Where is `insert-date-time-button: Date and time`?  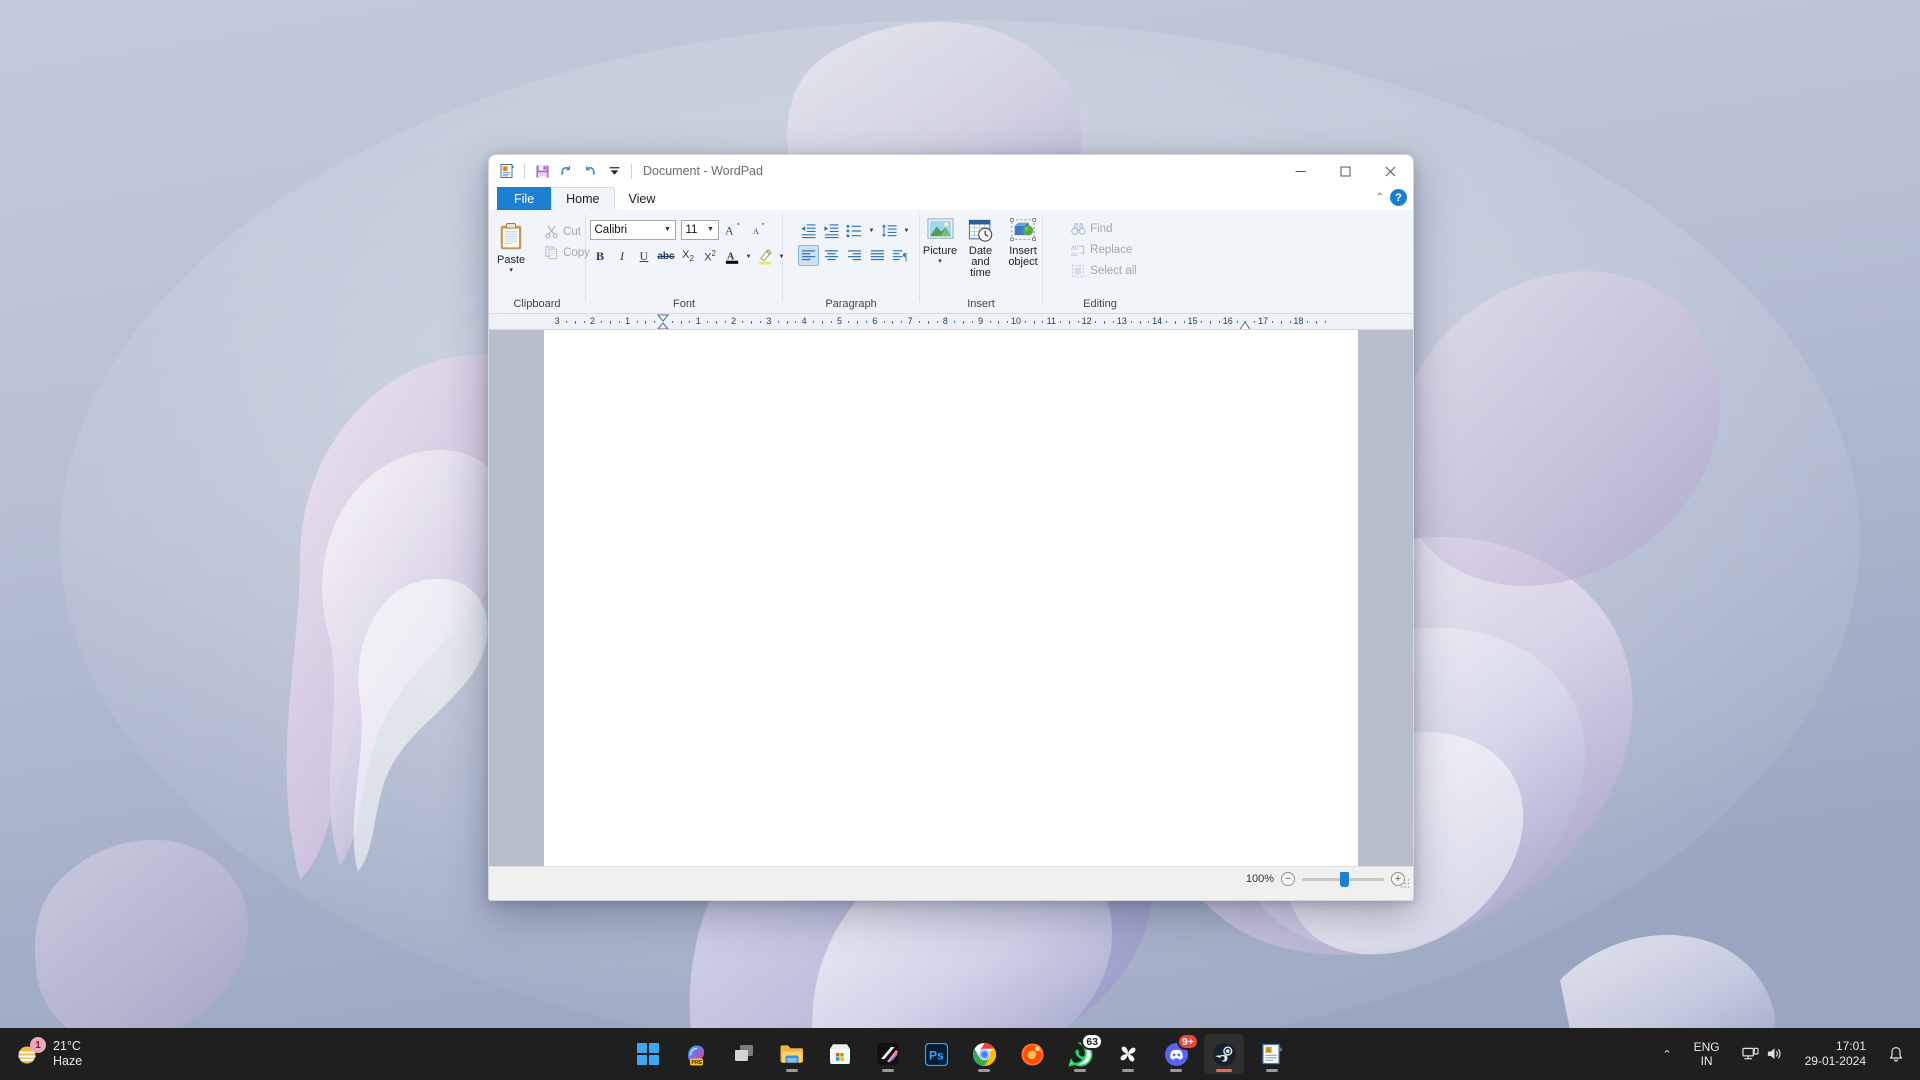 insert-date-time-button: Date and time is located at coordinates (980, 247).